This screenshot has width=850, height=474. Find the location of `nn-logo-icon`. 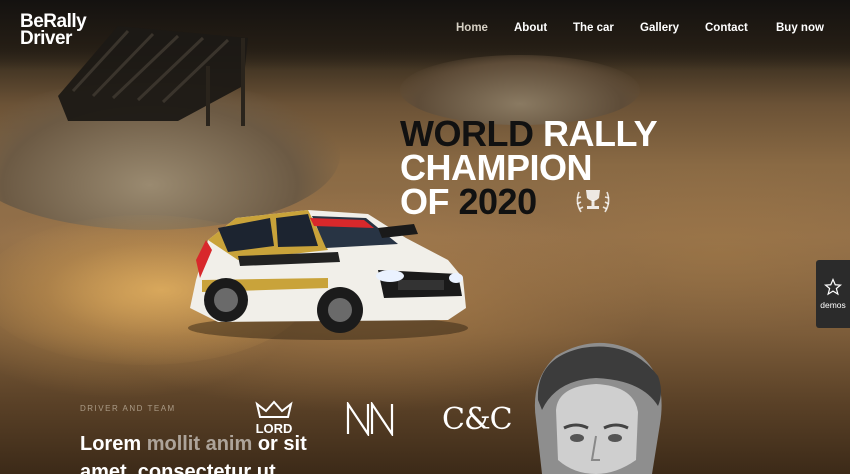

nn-logo-icon is located at coordinates (370, 419).